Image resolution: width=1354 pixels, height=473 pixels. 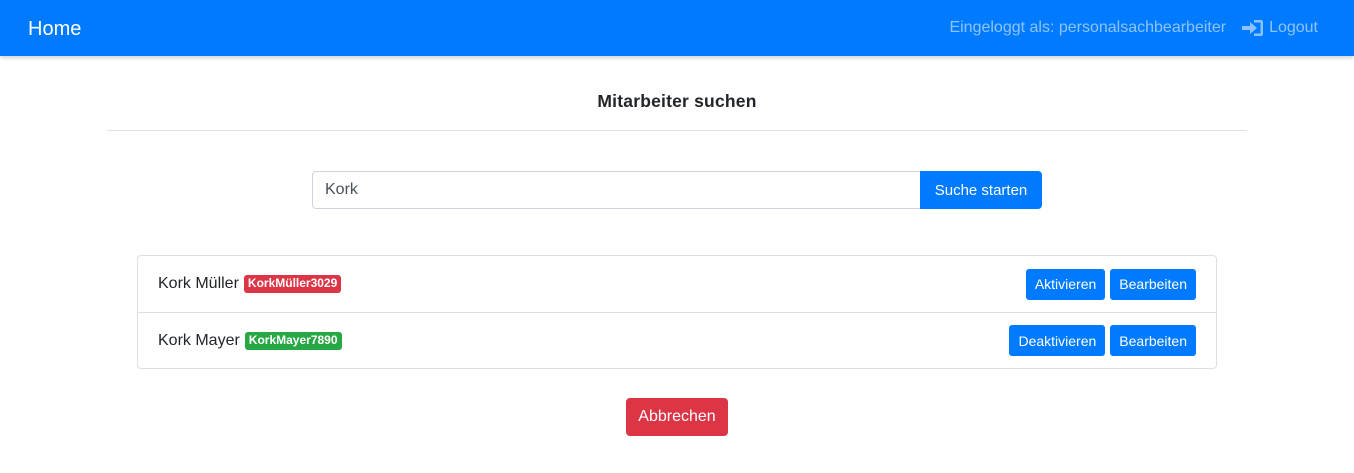 What do you see at coordinates (677, 101) in the screenshot?
I see `page-title: Mitarbeiter suchen` at bounding box center [677, 101].